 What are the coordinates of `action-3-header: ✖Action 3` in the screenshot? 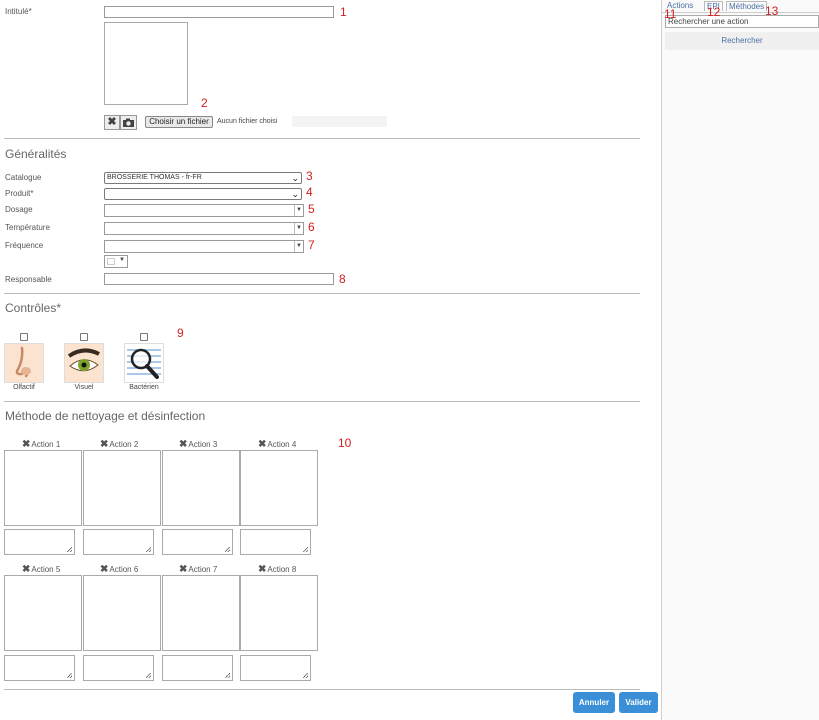 It's located at (198, 444).